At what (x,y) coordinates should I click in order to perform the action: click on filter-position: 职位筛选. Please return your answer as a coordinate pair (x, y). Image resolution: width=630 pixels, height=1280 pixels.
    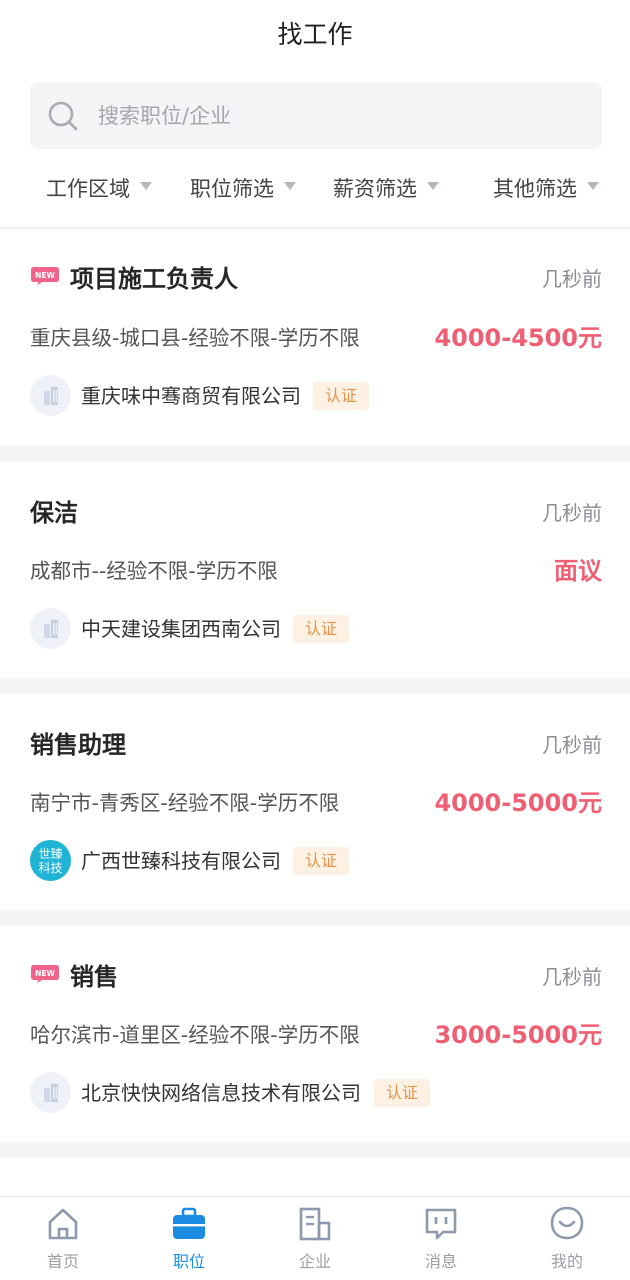
    Looking at the image, I should click on (243, 188).